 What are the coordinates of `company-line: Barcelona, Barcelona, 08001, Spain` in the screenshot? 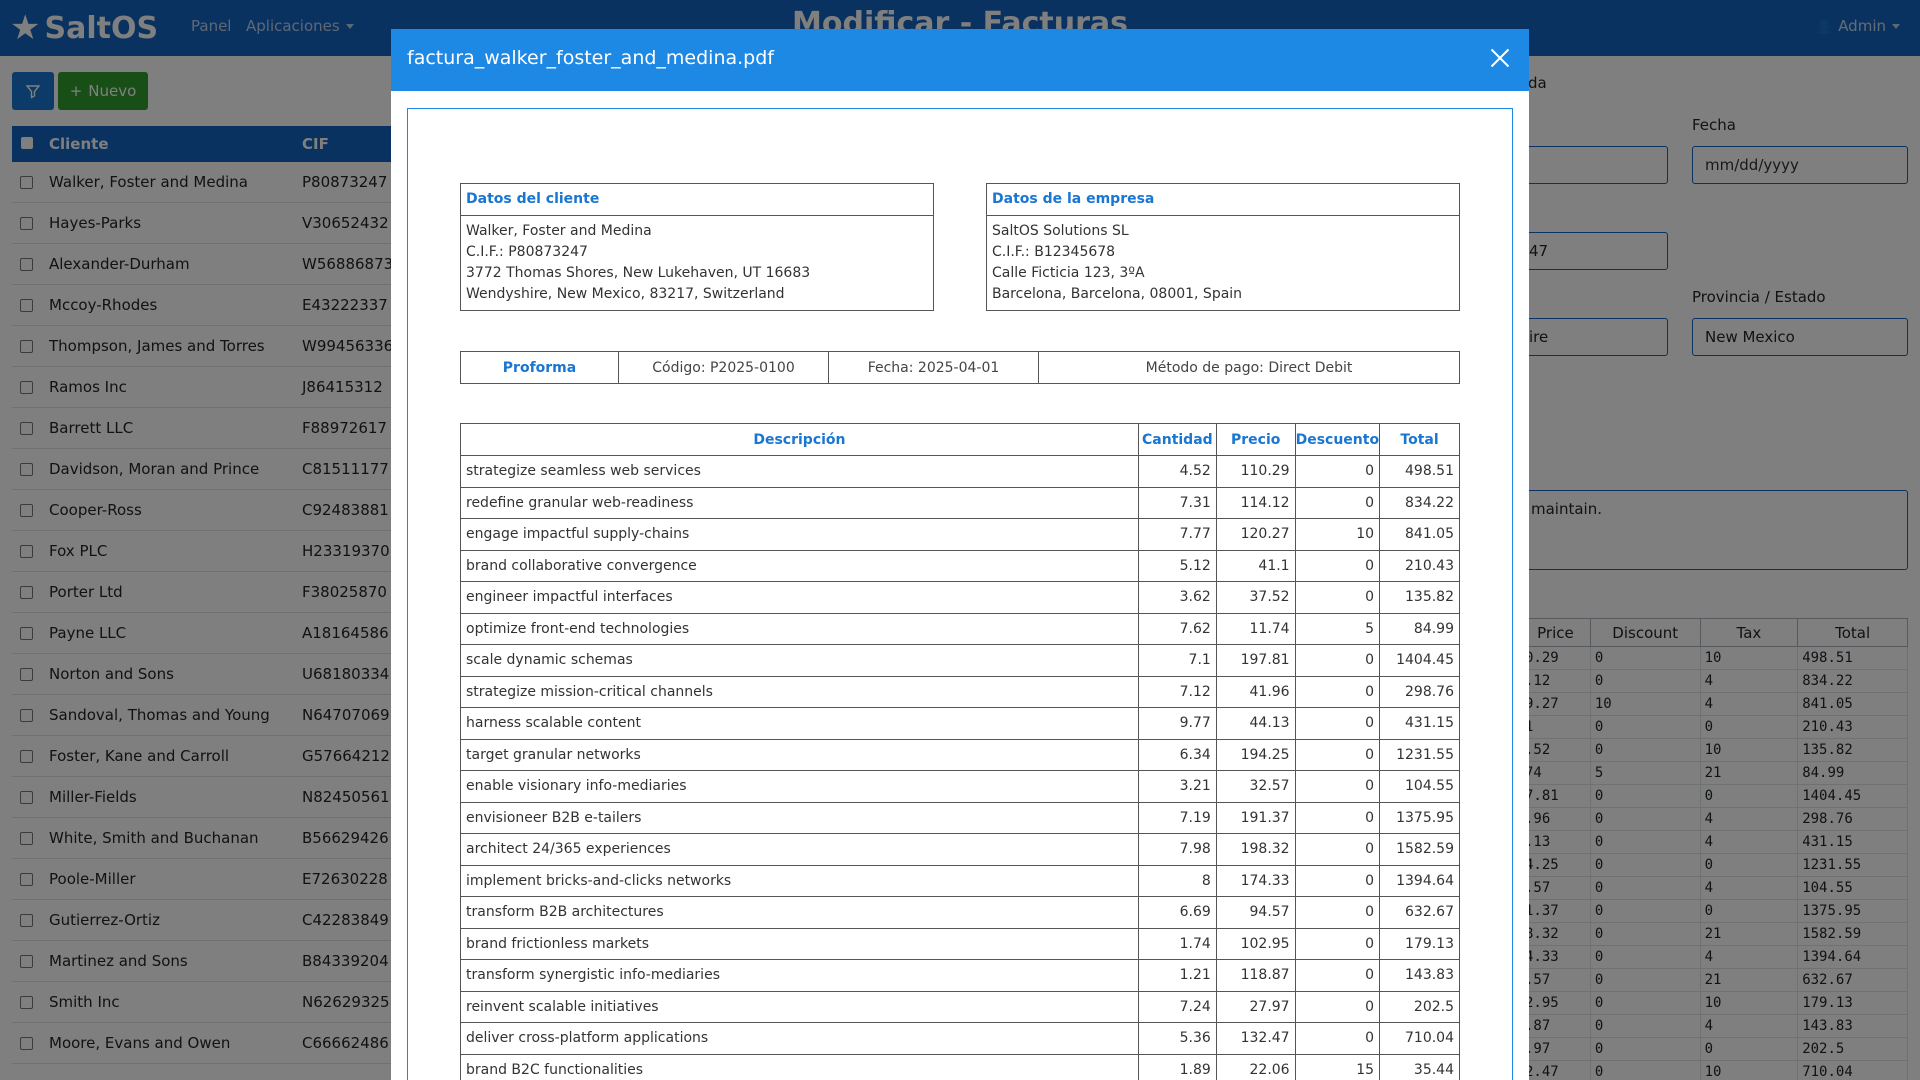 It's located at (1117, 294).